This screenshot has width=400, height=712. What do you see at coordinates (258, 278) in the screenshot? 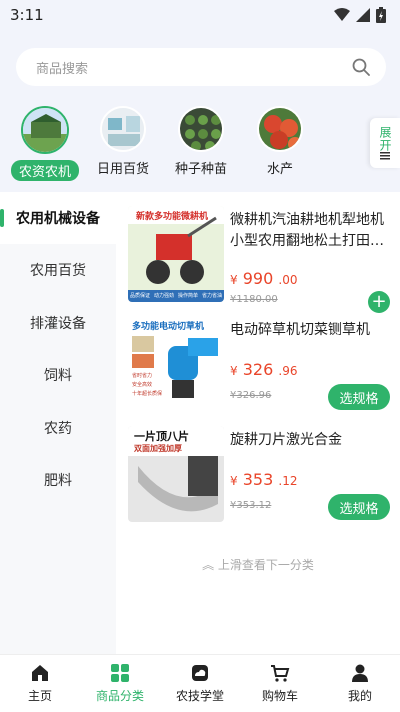
I see `price-integer: 990` at bounding box center [258, 278].